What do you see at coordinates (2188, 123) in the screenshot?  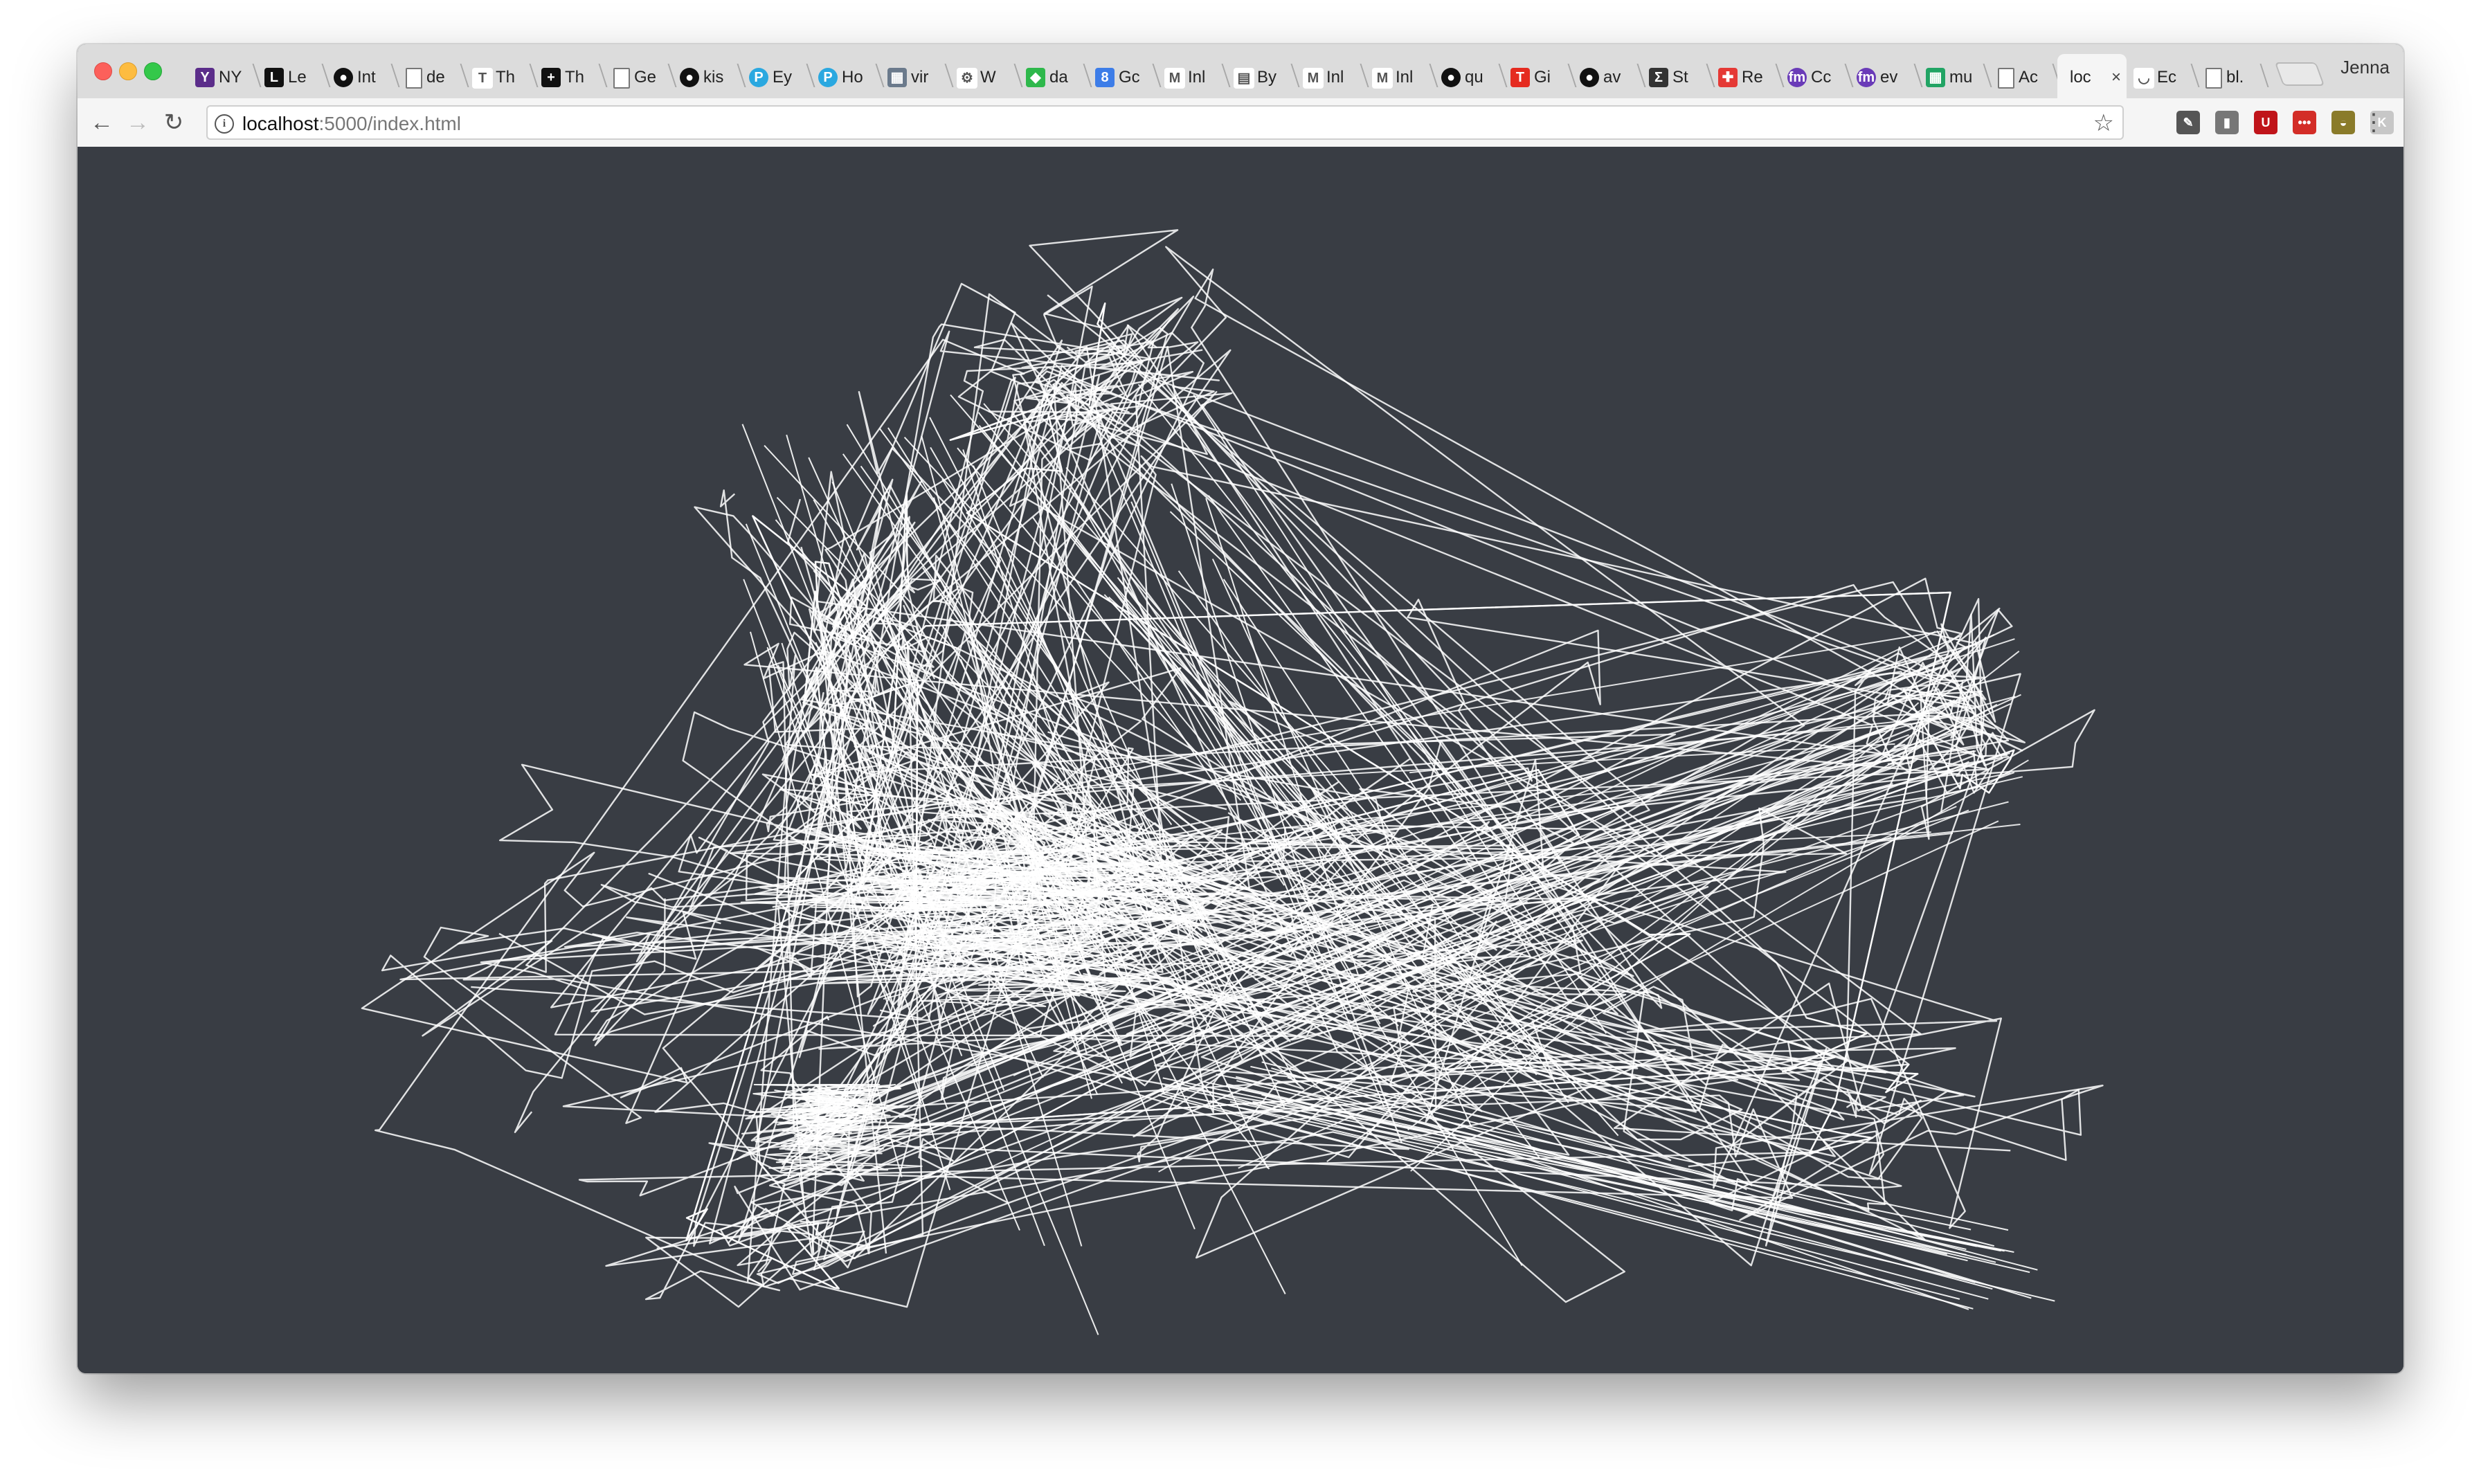 I see `evernote-icon: ✎` at bounding box center [2188, 123].